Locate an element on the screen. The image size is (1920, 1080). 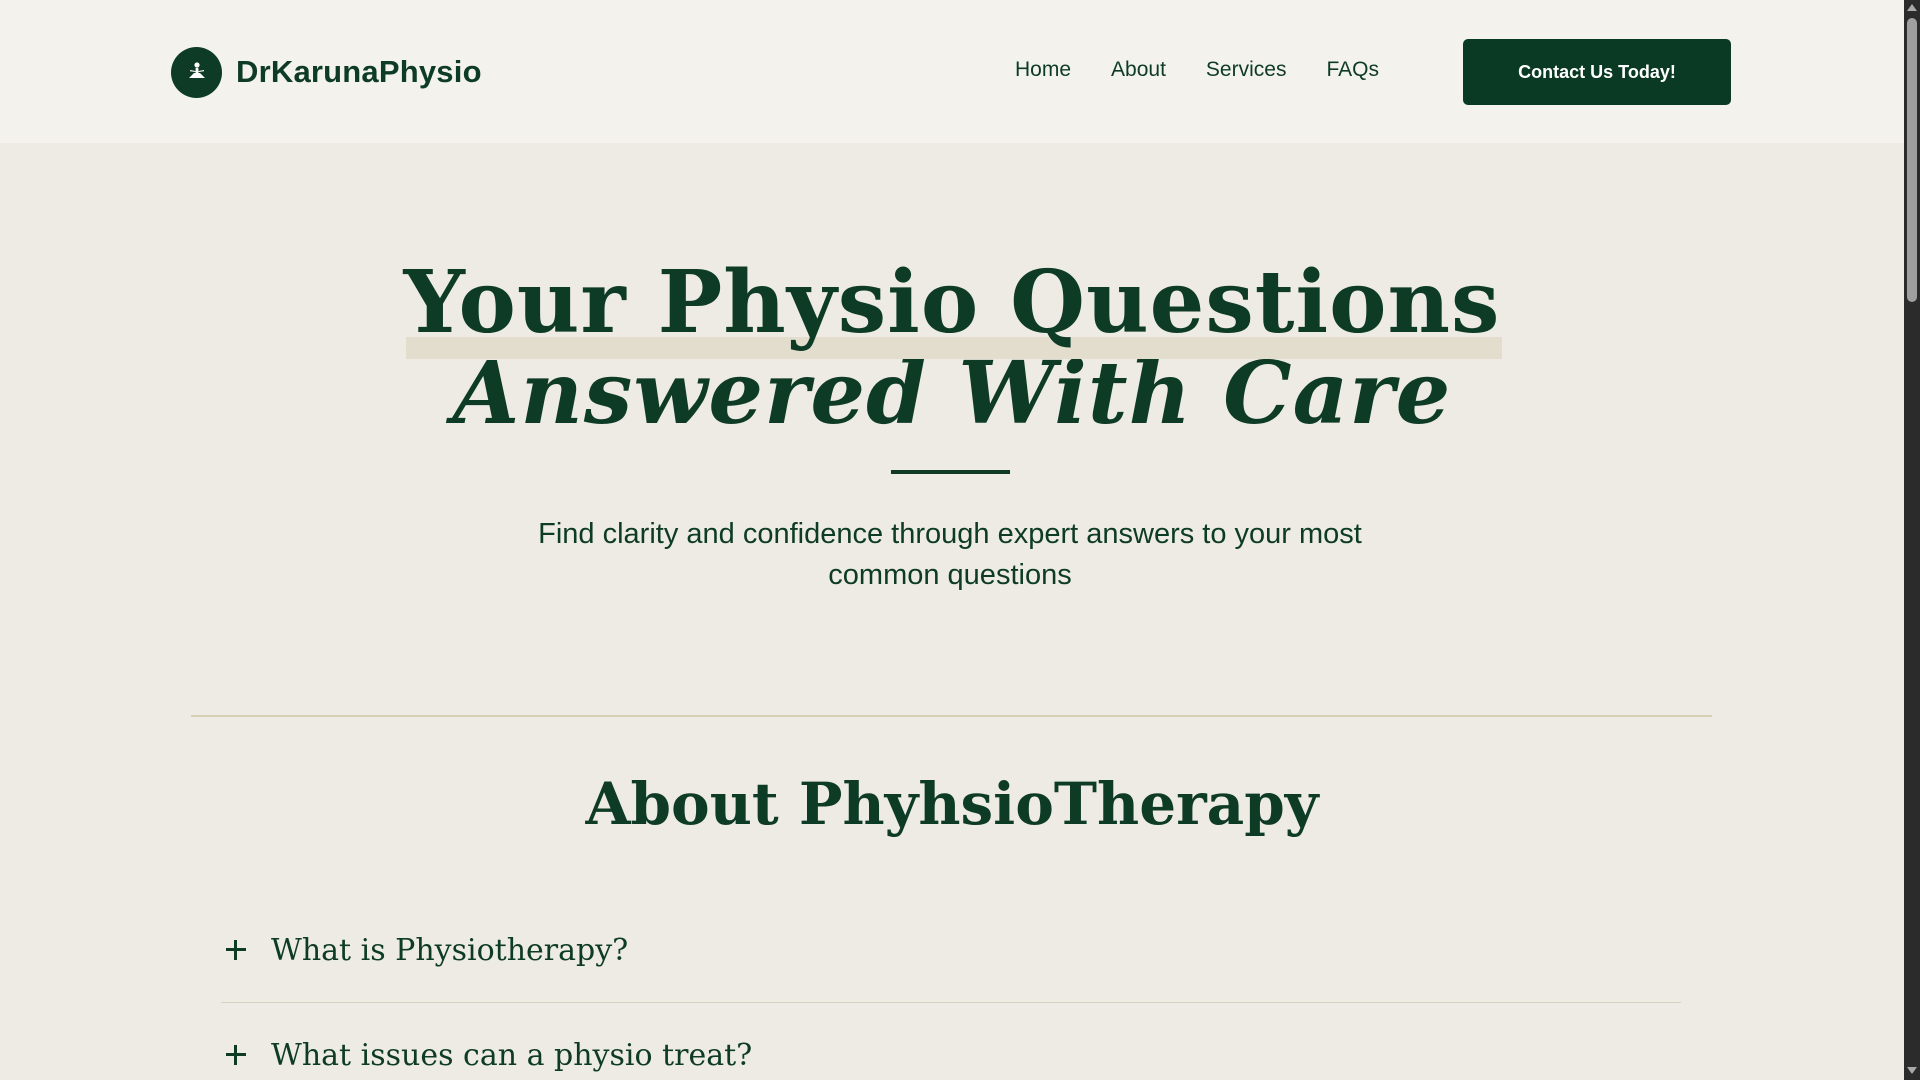
nav-home: Home is located at coordinates (1043, 70).